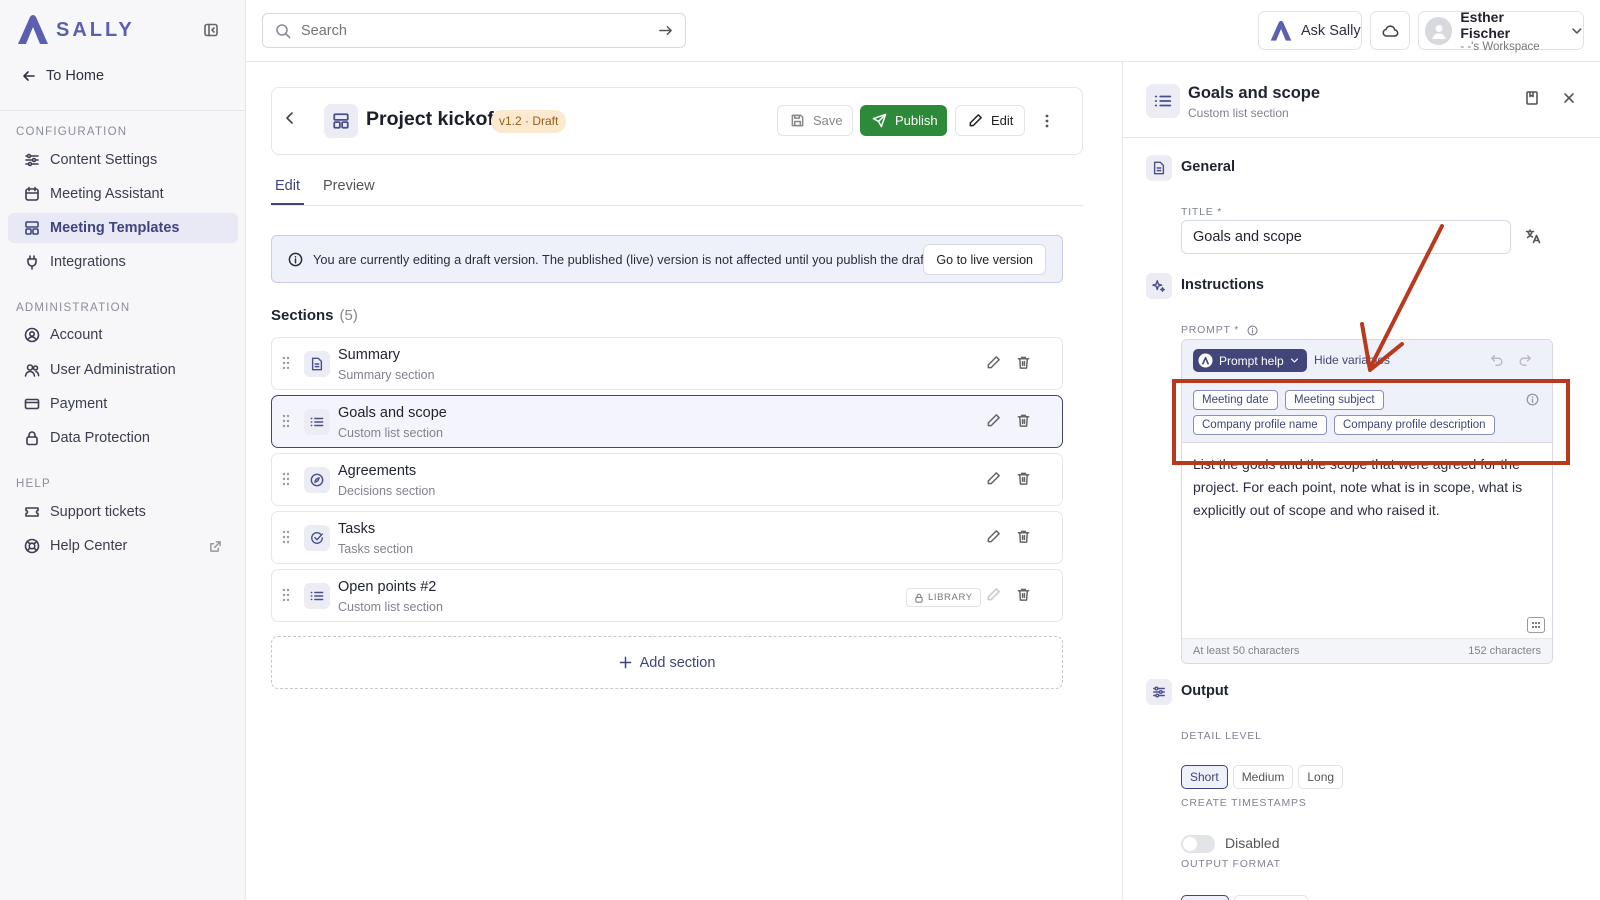 This screenshot has height=900, width=1600. What do you see at coordinates (1159, 286) in the screenshot?
I see `sparkles-icon` at bounding box center [1159, 286].